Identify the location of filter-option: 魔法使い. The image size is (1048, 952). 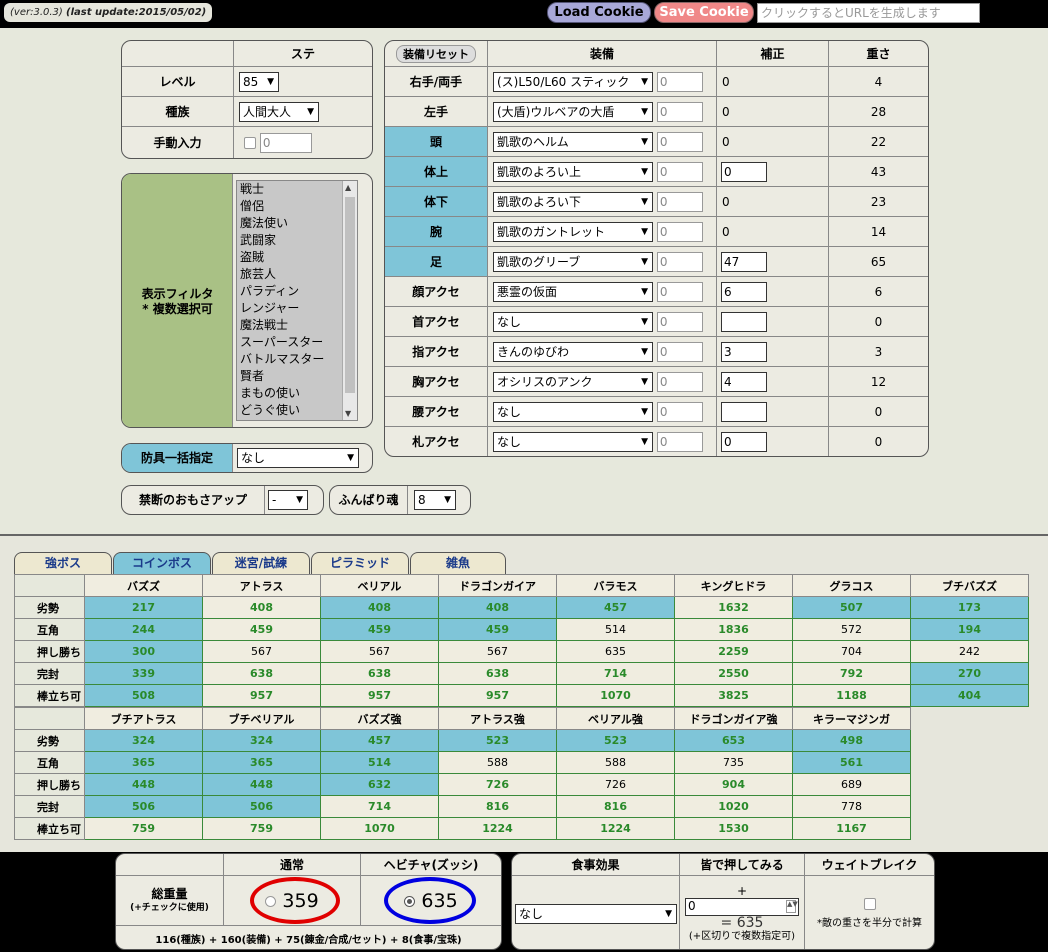
(297, 223).